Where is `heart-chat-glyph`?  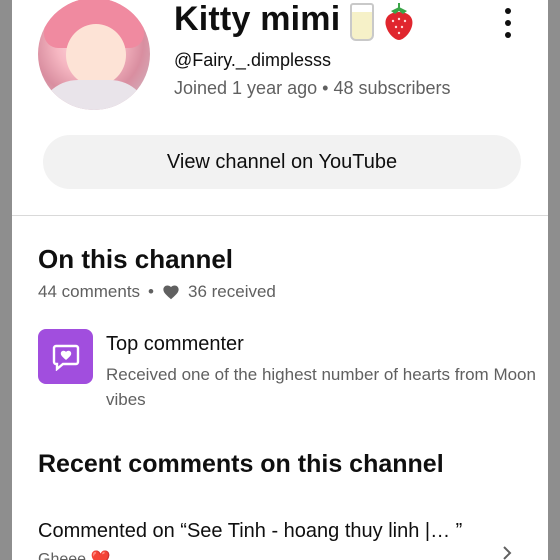
heart-chat-glyph is located at coordinates (65, 357).